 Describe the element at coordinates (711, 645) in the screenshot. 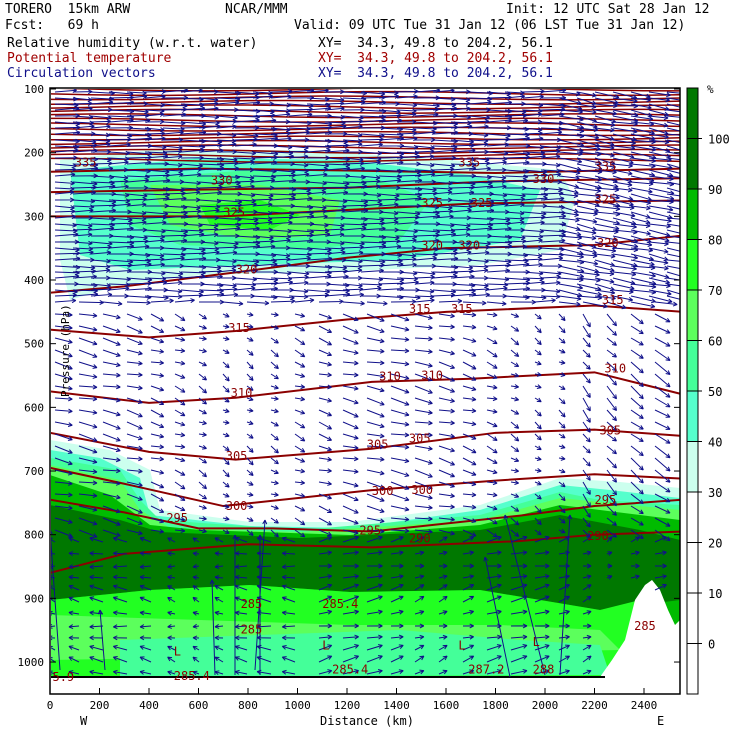

I see `colorbar-tick-label: 0` at that location.